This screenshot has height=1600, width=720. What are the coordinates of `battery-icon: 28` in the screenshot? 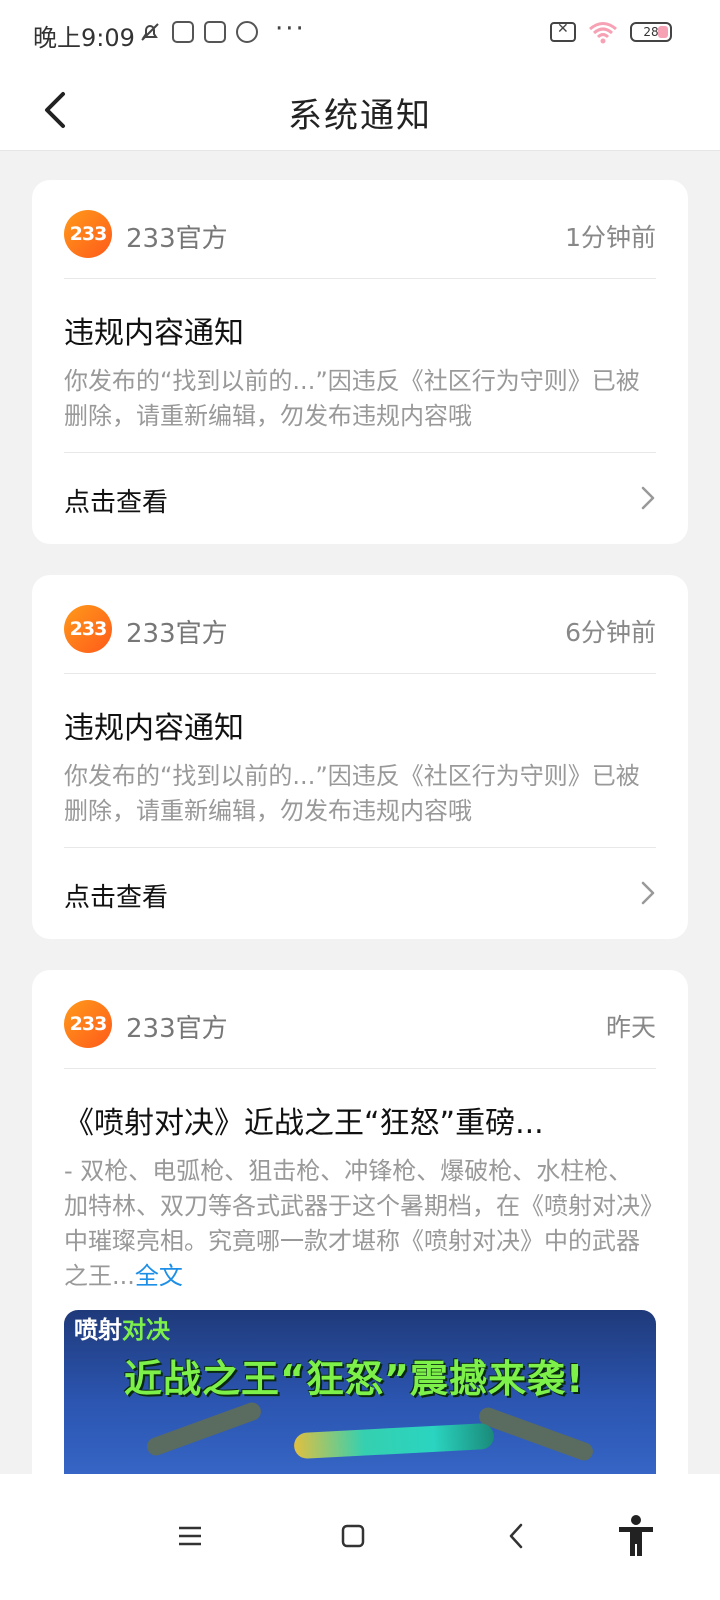 It's located at (651, 32).